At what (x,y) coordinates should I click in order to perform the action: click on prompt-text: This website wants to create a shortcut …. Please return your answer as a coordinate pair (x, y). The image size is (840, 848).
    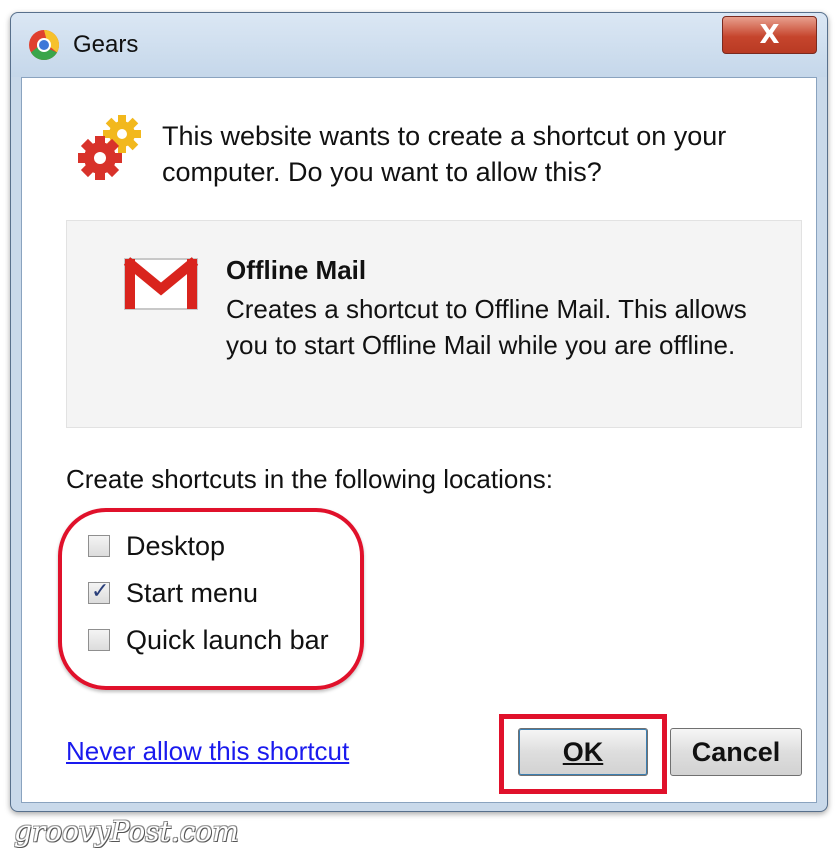
    Looking at the image, I should click on (444, 154).